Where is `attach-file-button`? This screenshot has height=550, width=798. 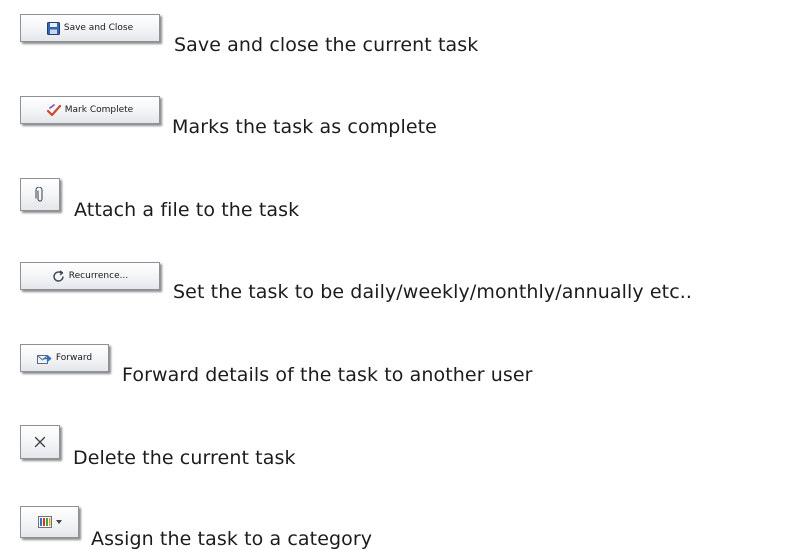
attach-file-button is located at coordinates (40, 194).